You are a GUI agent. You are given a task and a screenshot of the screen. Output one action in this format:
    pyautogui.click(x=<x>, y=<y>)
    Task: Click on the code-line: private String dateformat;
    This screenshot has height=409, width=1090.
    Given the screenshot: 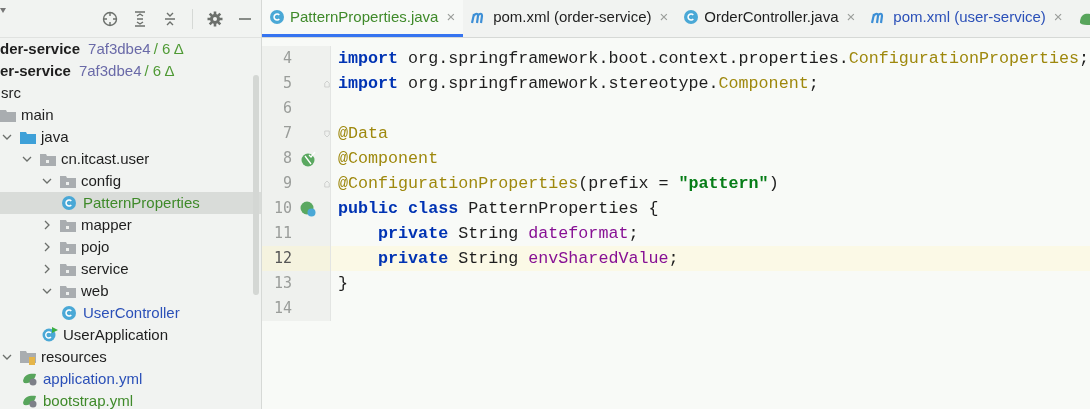 What is the action you would take?
    pyautogui.click(x=508, y=234)
    